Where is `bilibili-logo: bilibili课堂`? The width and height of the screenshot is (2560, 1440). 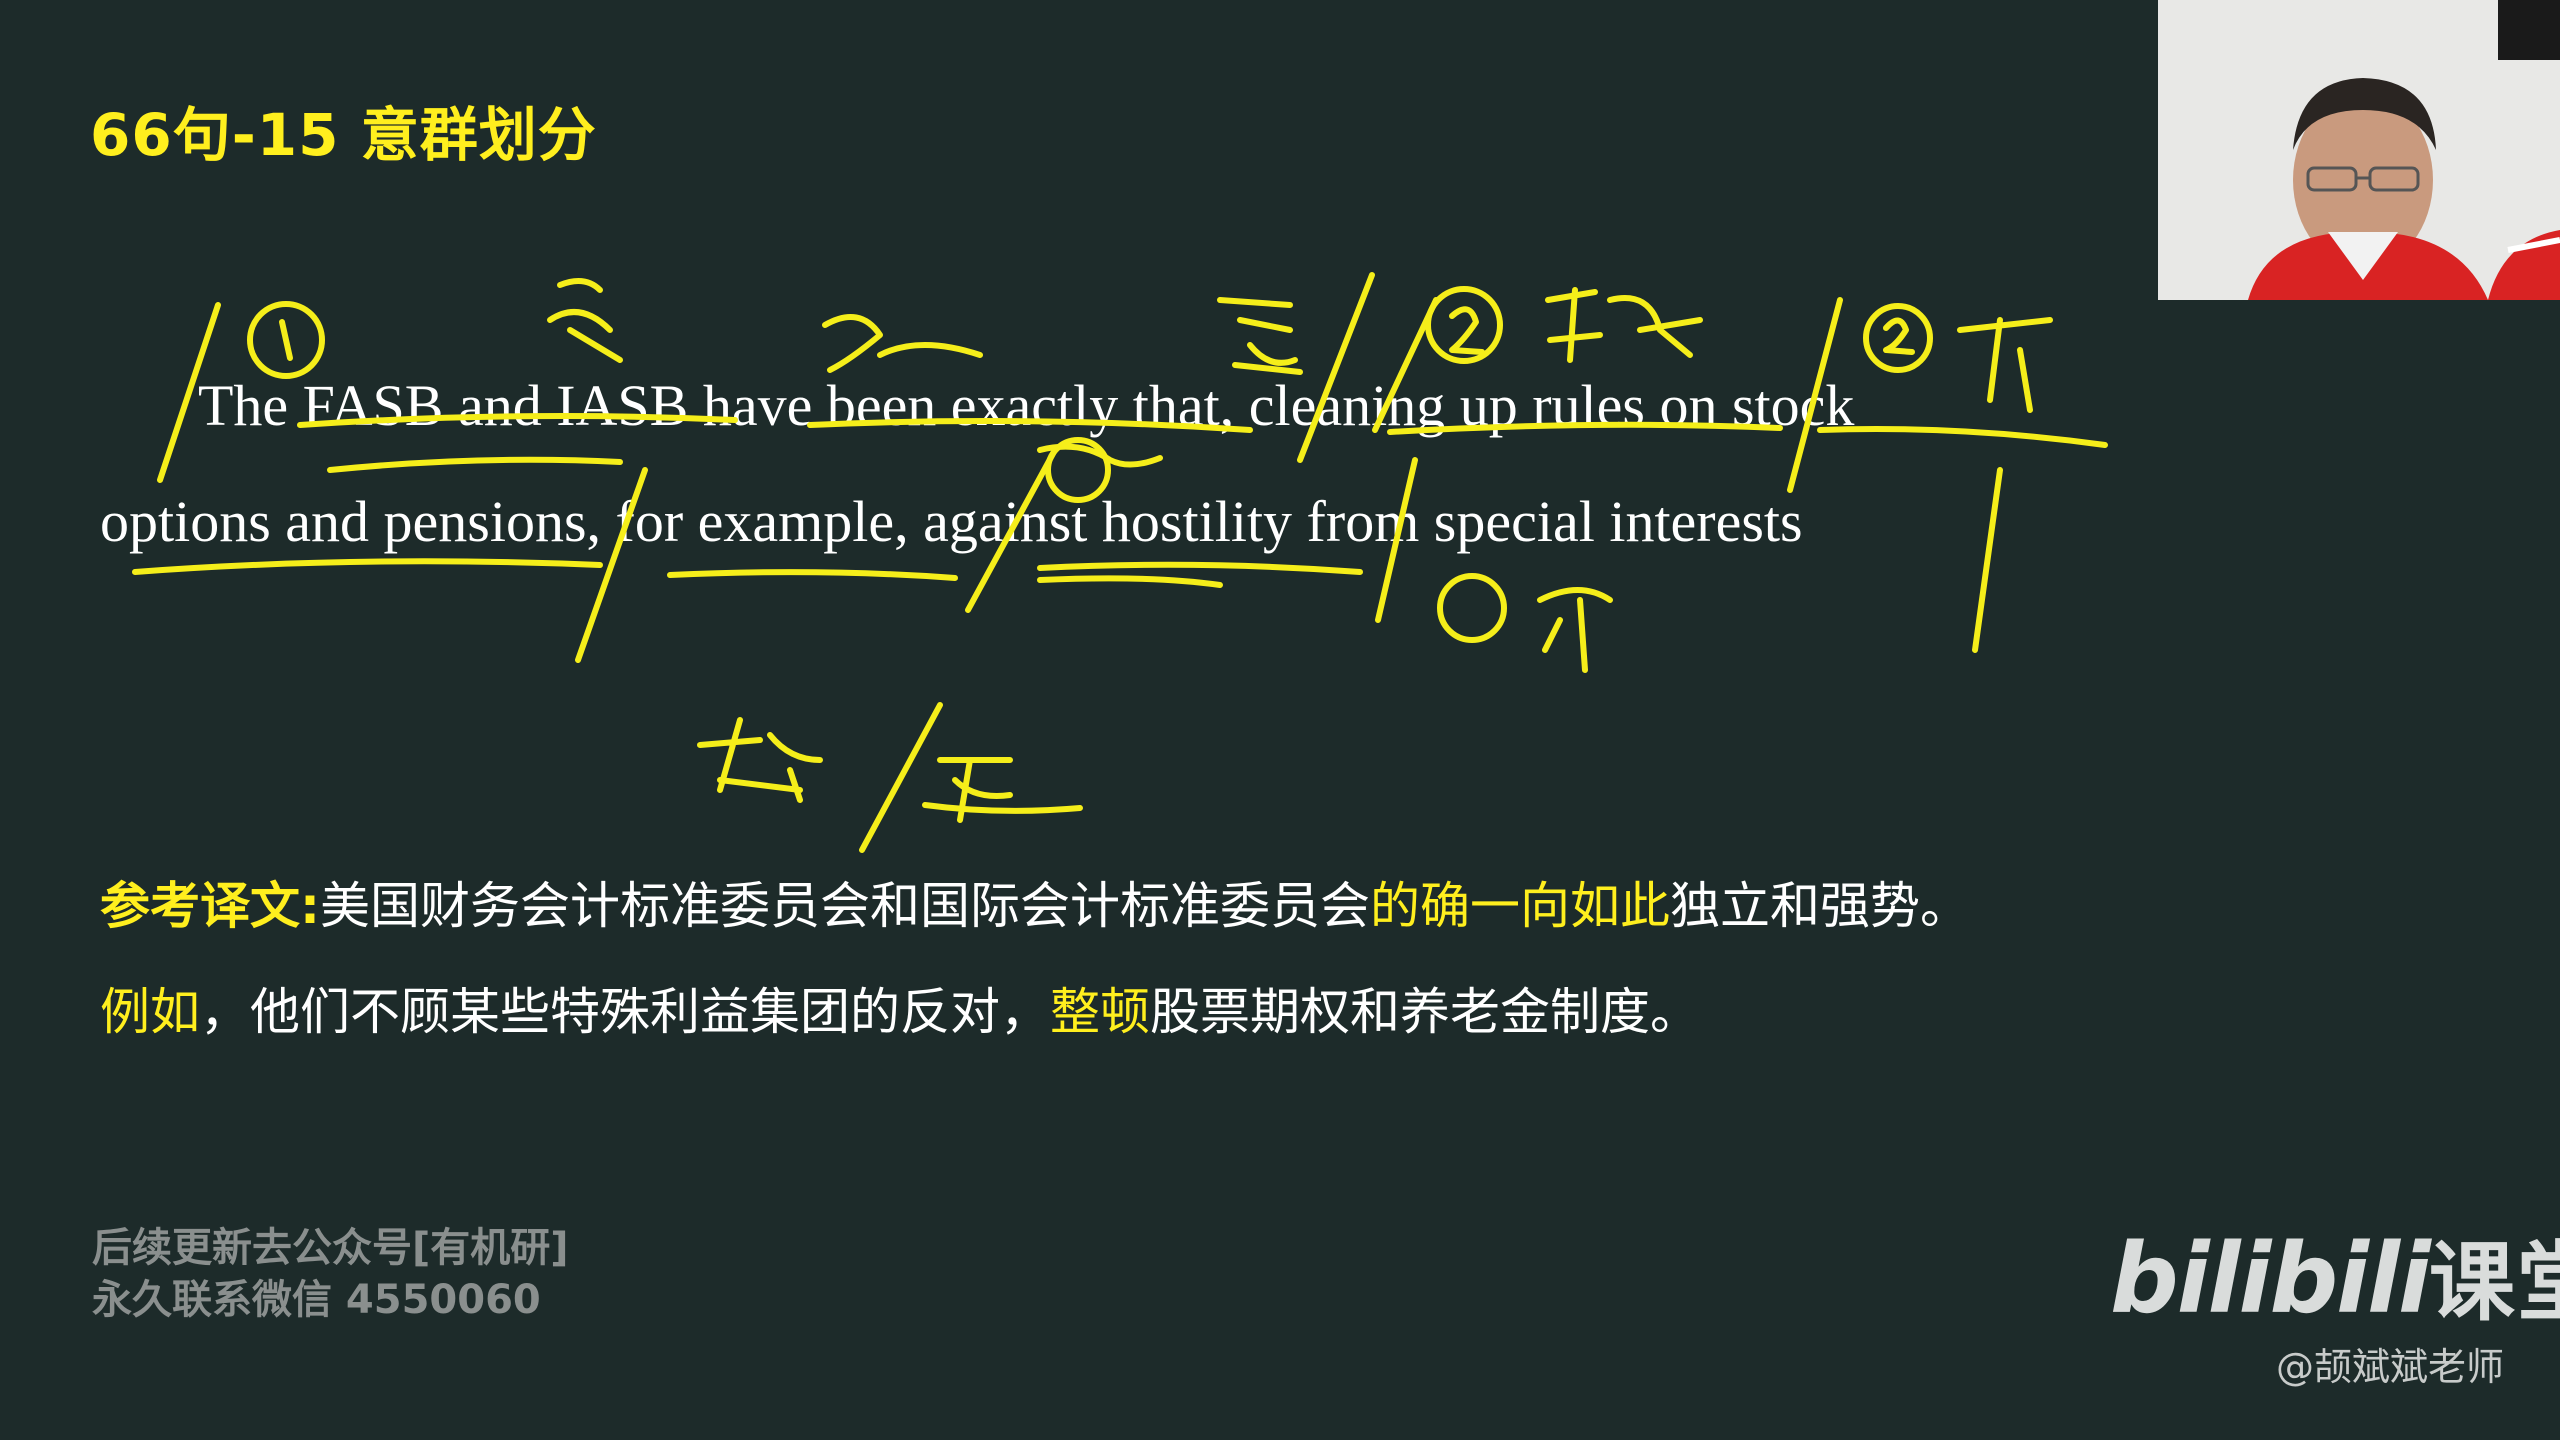 bilibili-logo: bilibili课堂 is located at coordinates (2335, 1274).